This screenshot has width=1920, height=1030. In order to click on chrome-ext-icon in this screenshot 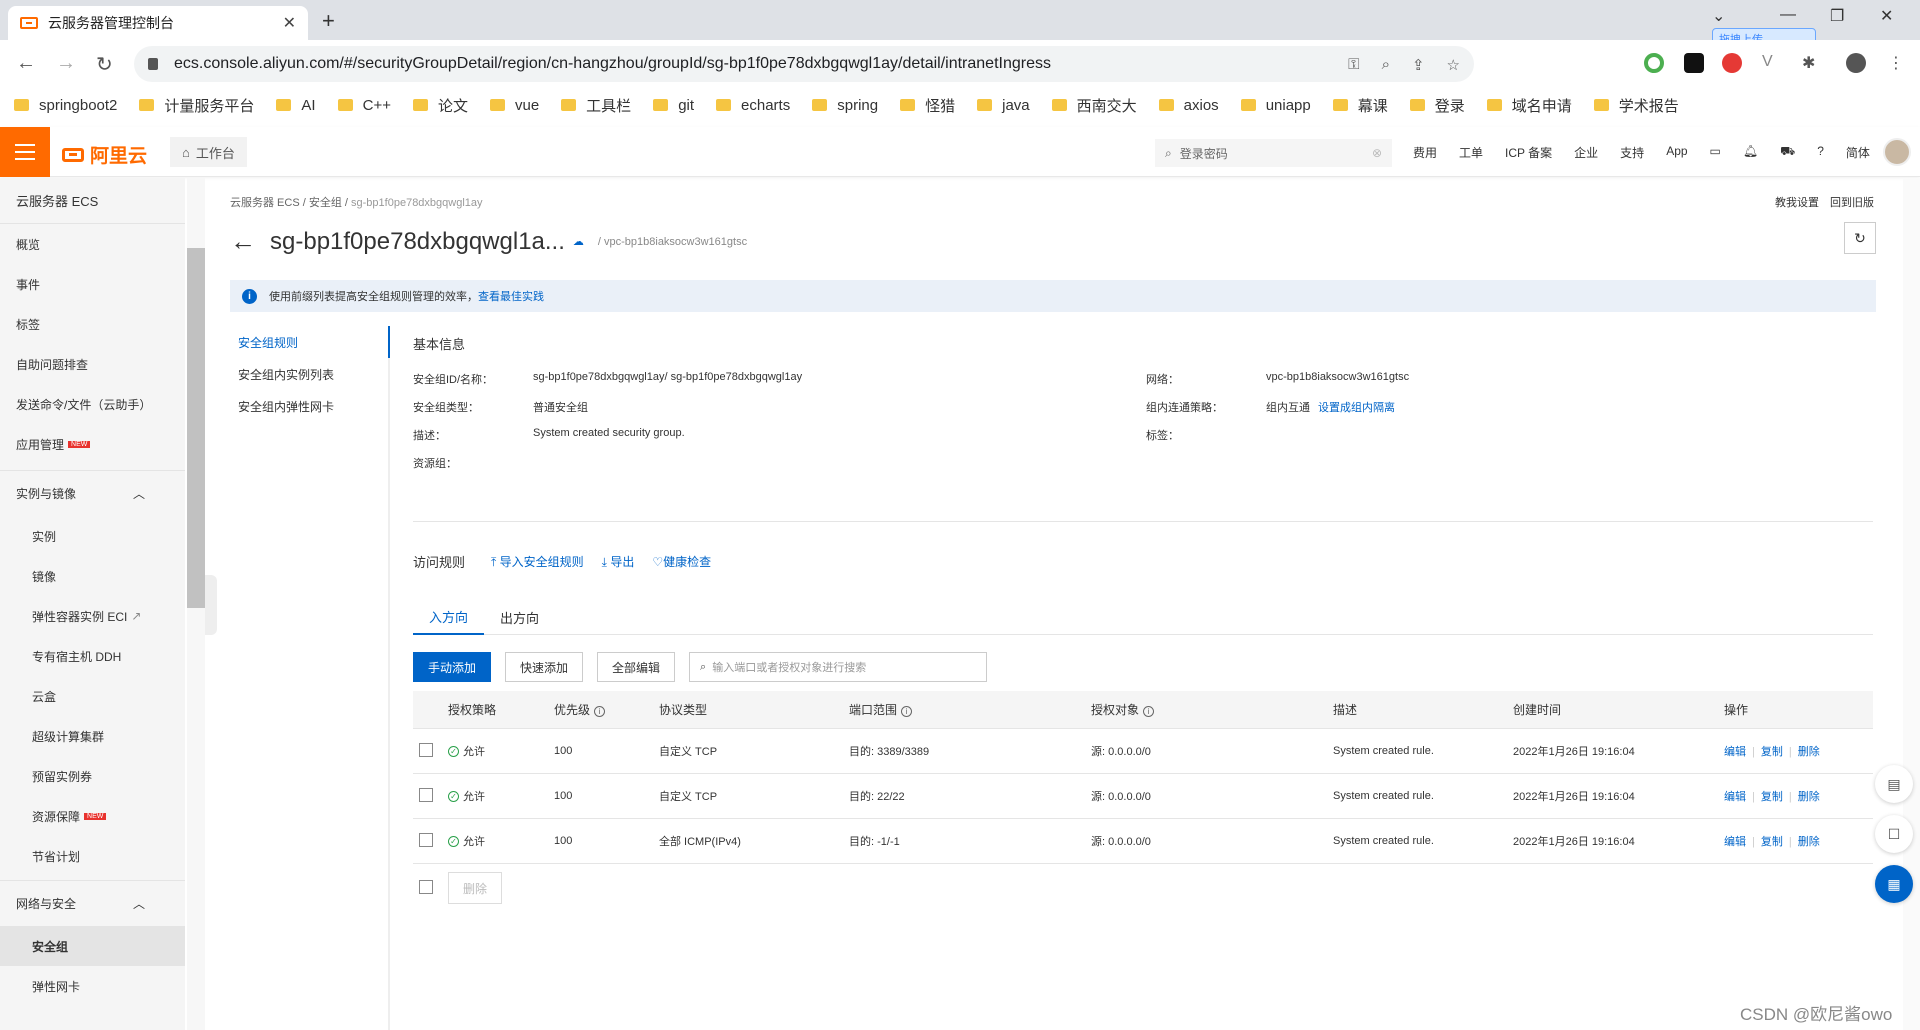, I will do `click(1654, 63)`.